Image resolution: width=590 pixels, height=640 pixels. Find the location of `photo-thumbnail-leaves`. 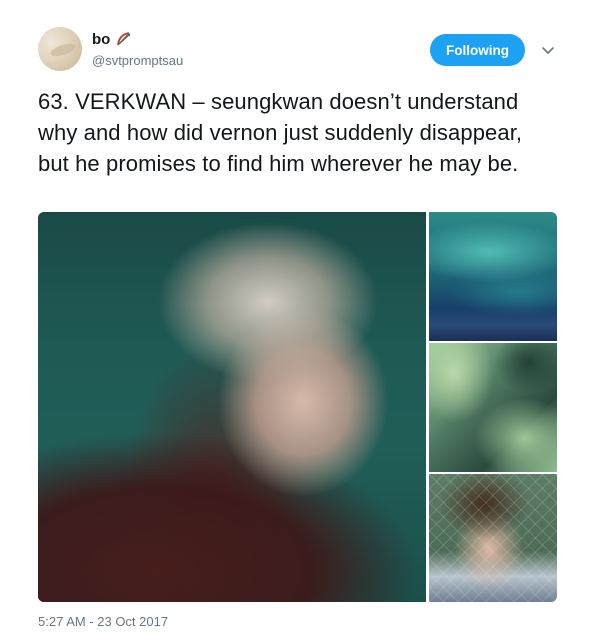

photo-thumbnail-leaves is located at coordinates (493, 407).